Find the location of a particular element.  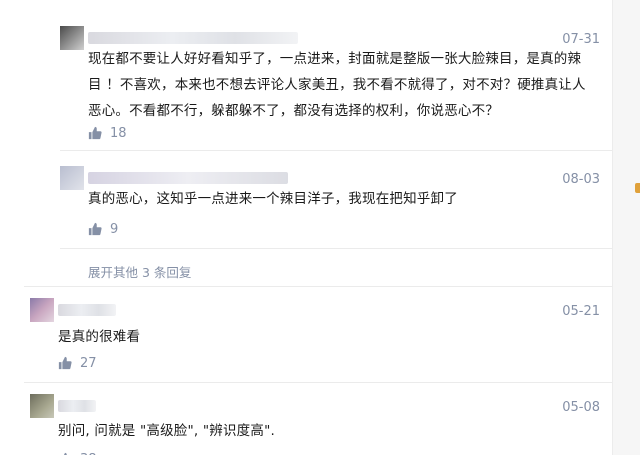

comment-date: 08-03 is located at coordinates (581, 179).